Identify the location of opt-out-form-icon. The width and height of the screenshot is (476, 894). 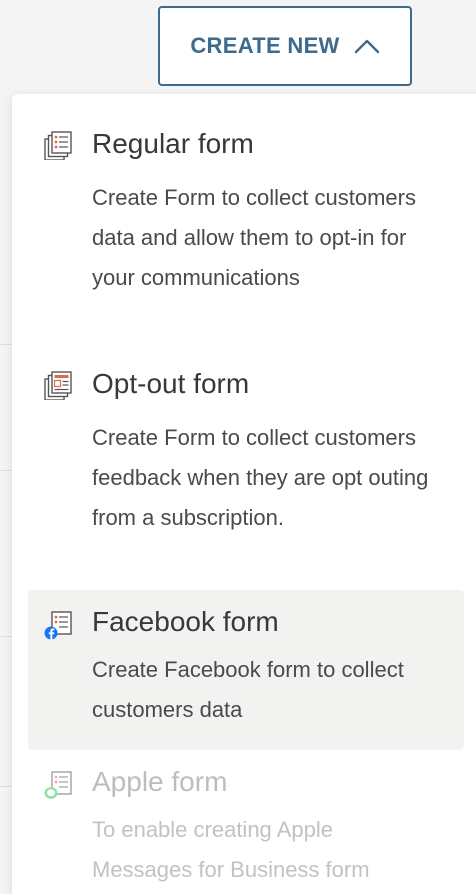
(58, 385).